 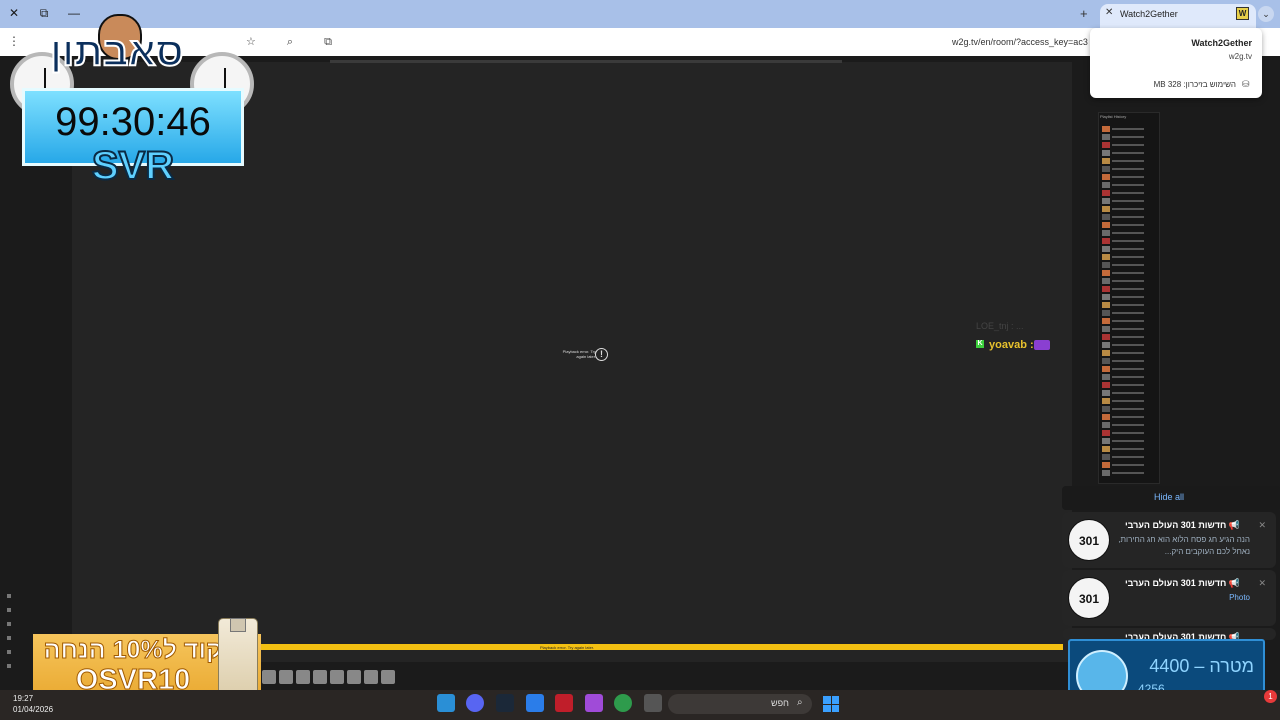 I want to click on app-red-icon, so click(x=564, y=703).